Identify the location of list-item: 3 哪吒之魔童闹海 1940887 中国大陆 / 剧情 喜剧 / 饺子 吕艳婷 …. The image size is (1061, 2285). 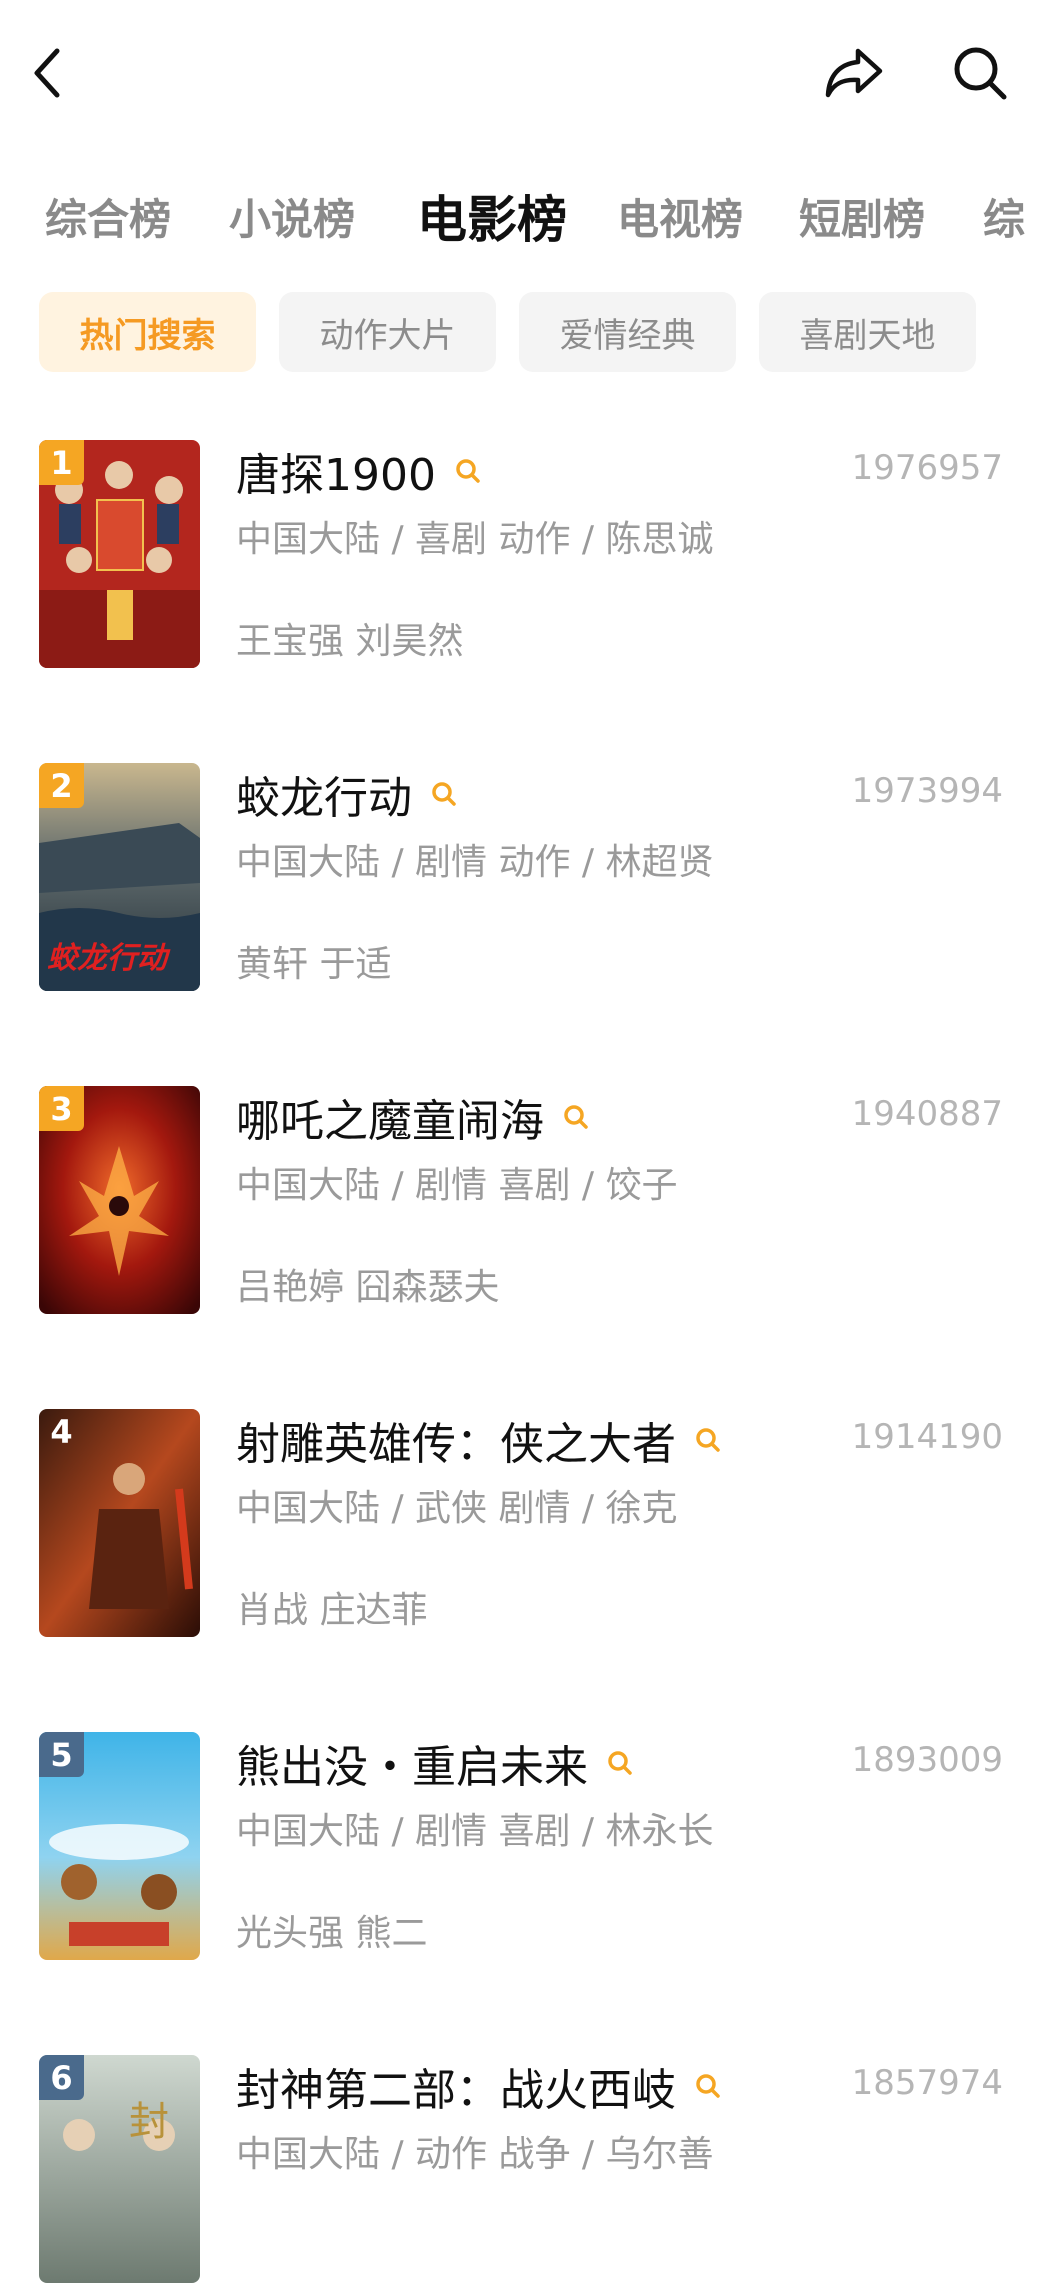
(530, 1201).